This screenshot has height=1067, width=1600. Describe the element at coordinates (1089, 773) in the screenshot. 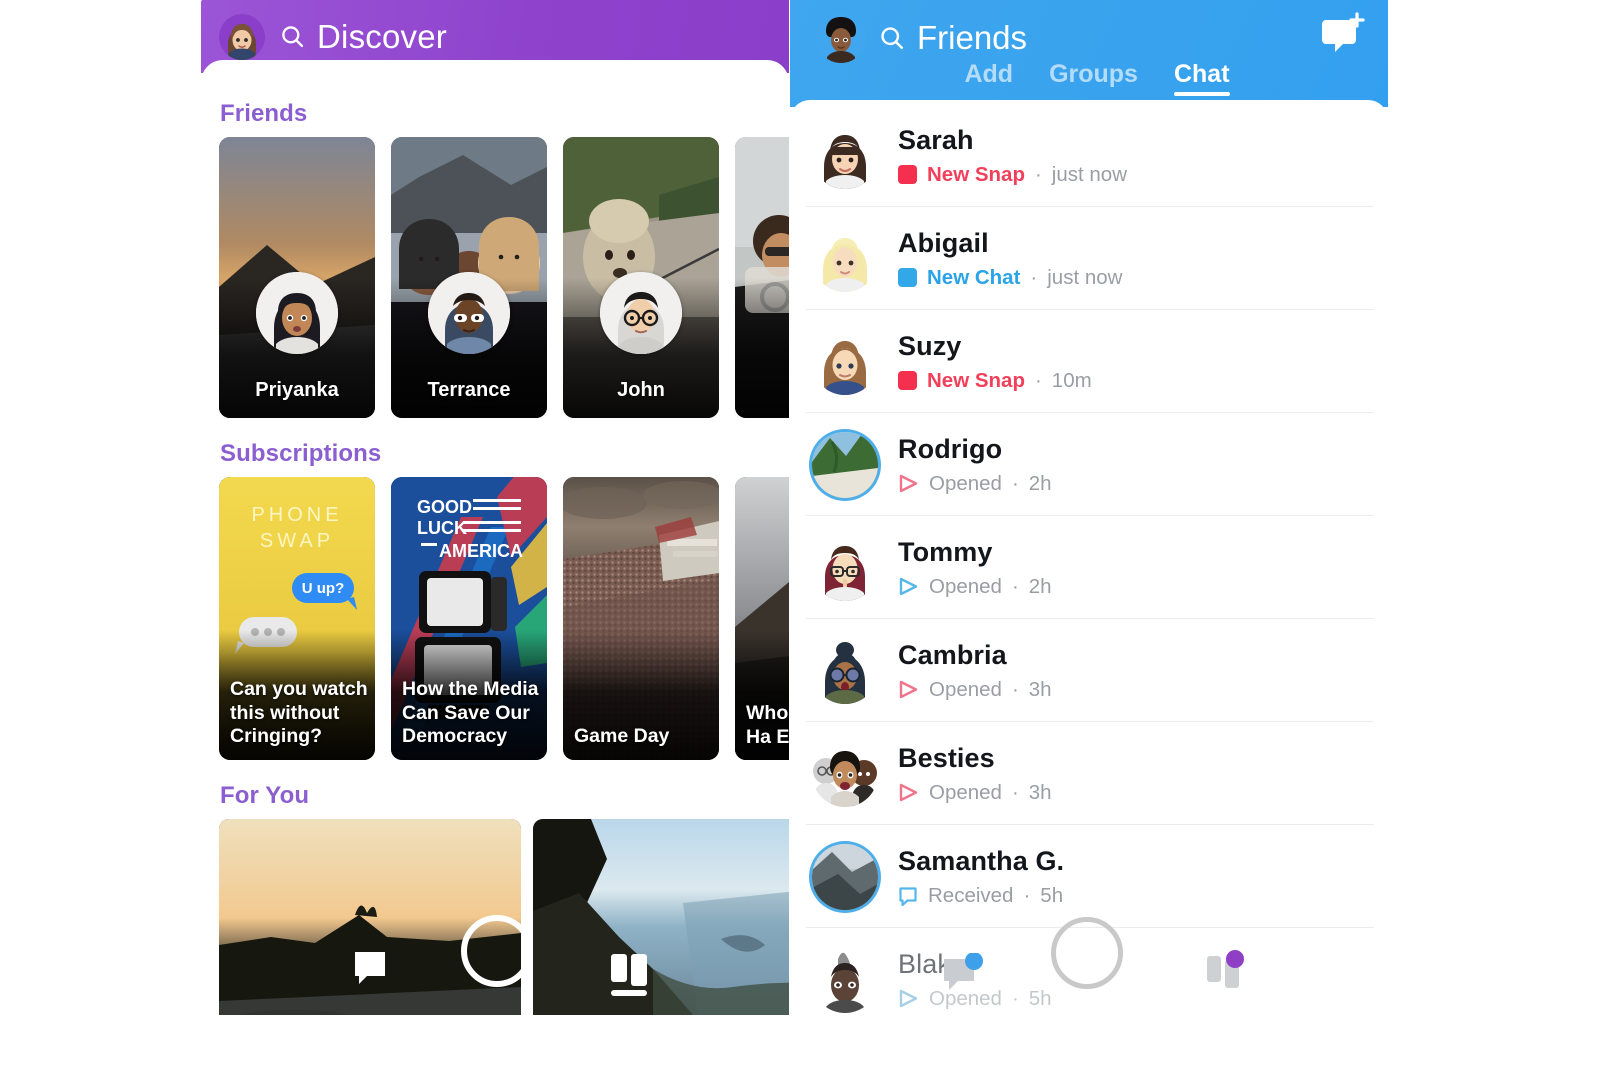

I see `chat-list-item: Besties Opened · 3h` at that location.